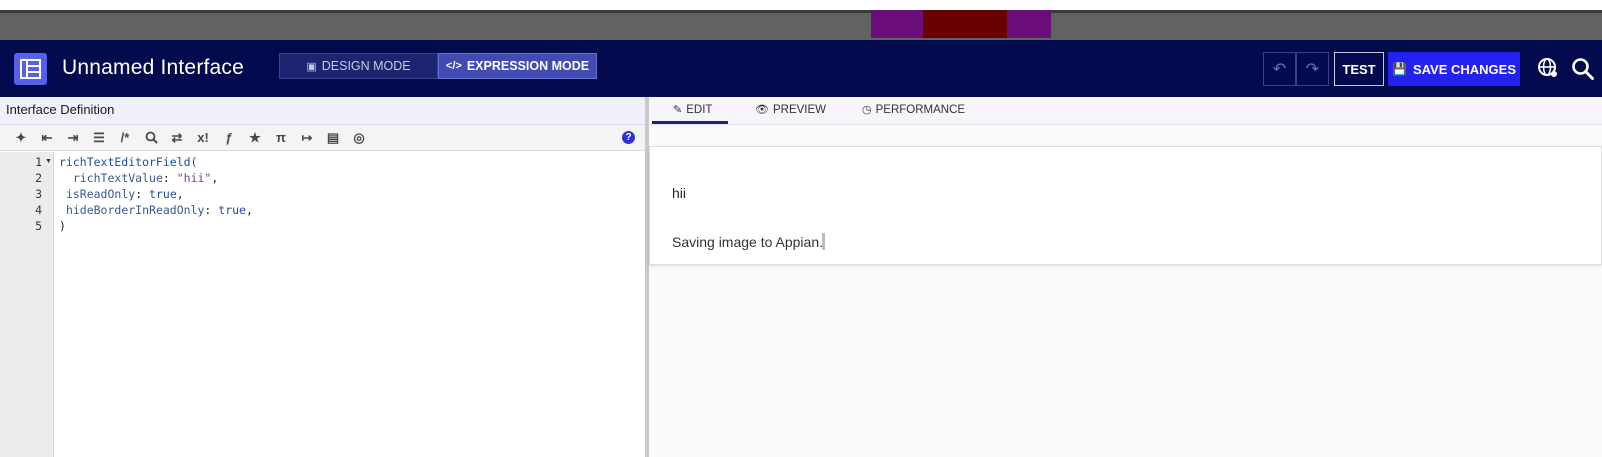  I want to click on outdent-icon: ⇤, so click(47, 138).